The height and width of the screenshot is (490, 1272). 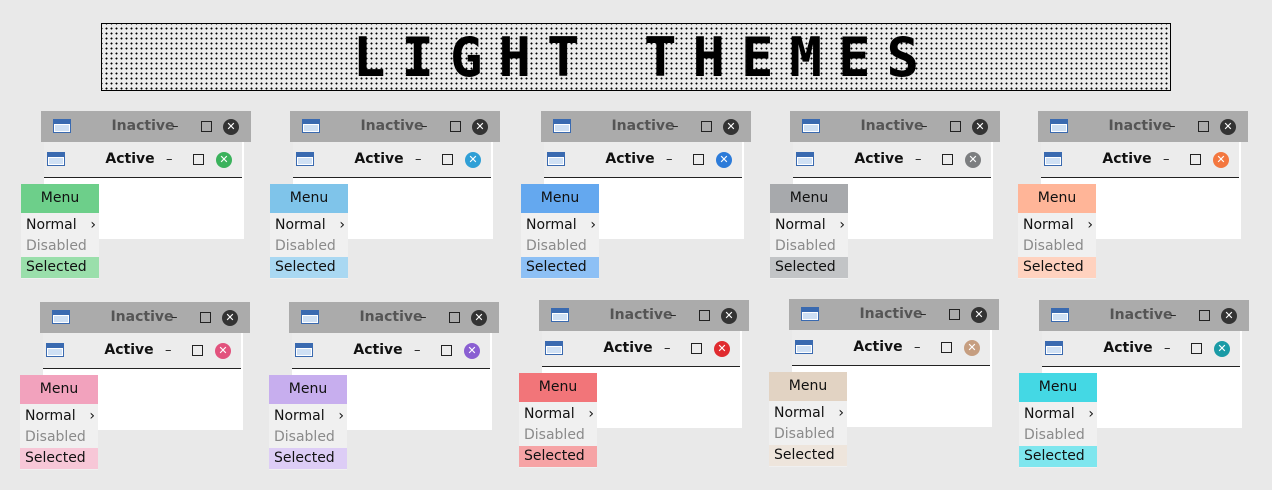 What do you see at coordinates (628, 348) in the screenshot?
I see `active-title: Active` at bounding box center [628, 348].